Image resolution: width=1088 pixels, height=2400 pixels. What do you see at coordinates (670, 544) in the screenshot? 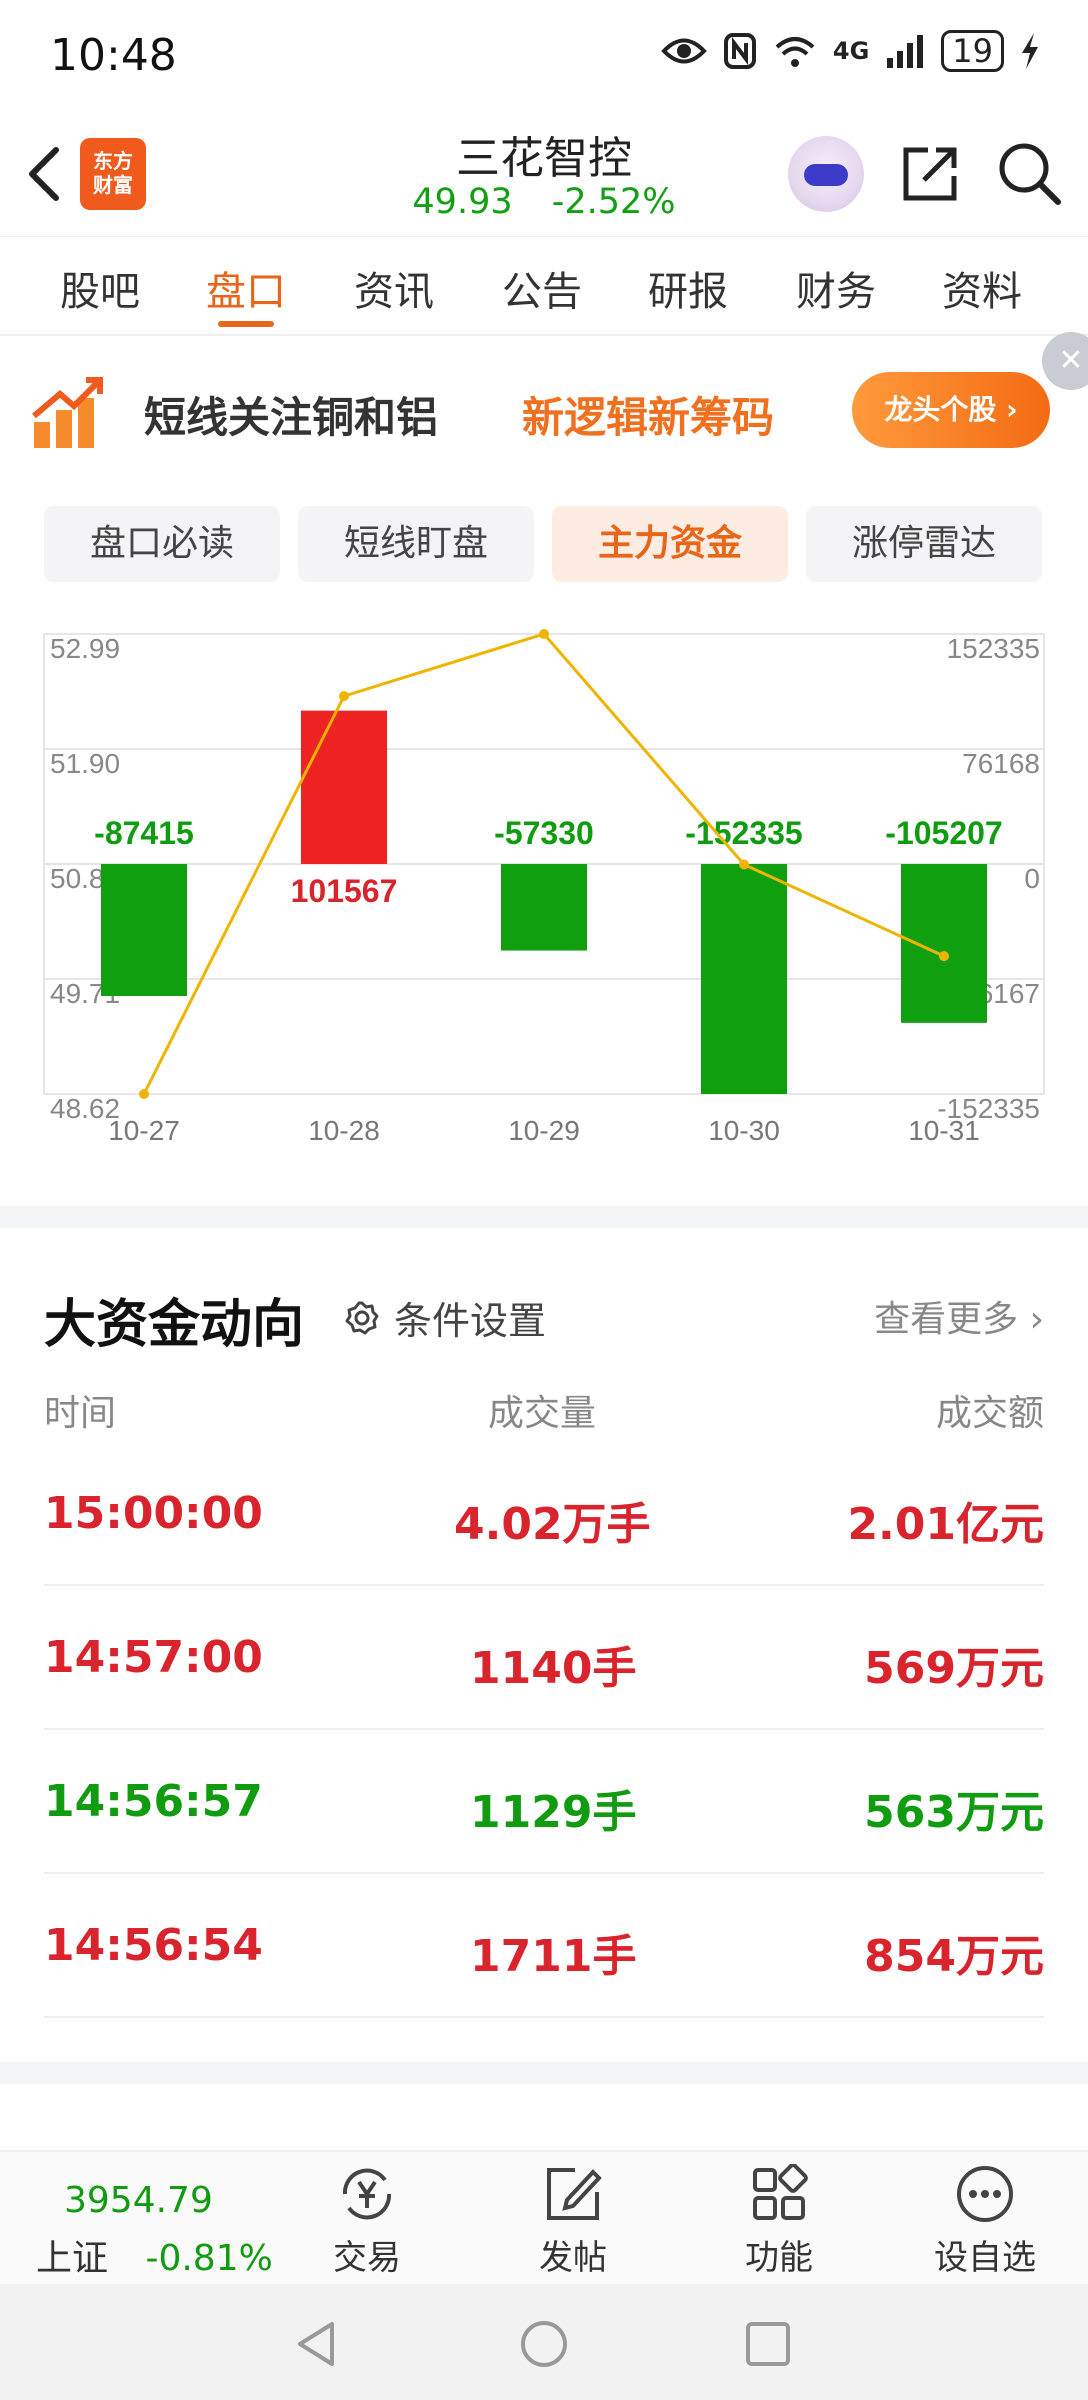
I see `segment-main-funds: 主力资金` at bounding box center [670, 544].